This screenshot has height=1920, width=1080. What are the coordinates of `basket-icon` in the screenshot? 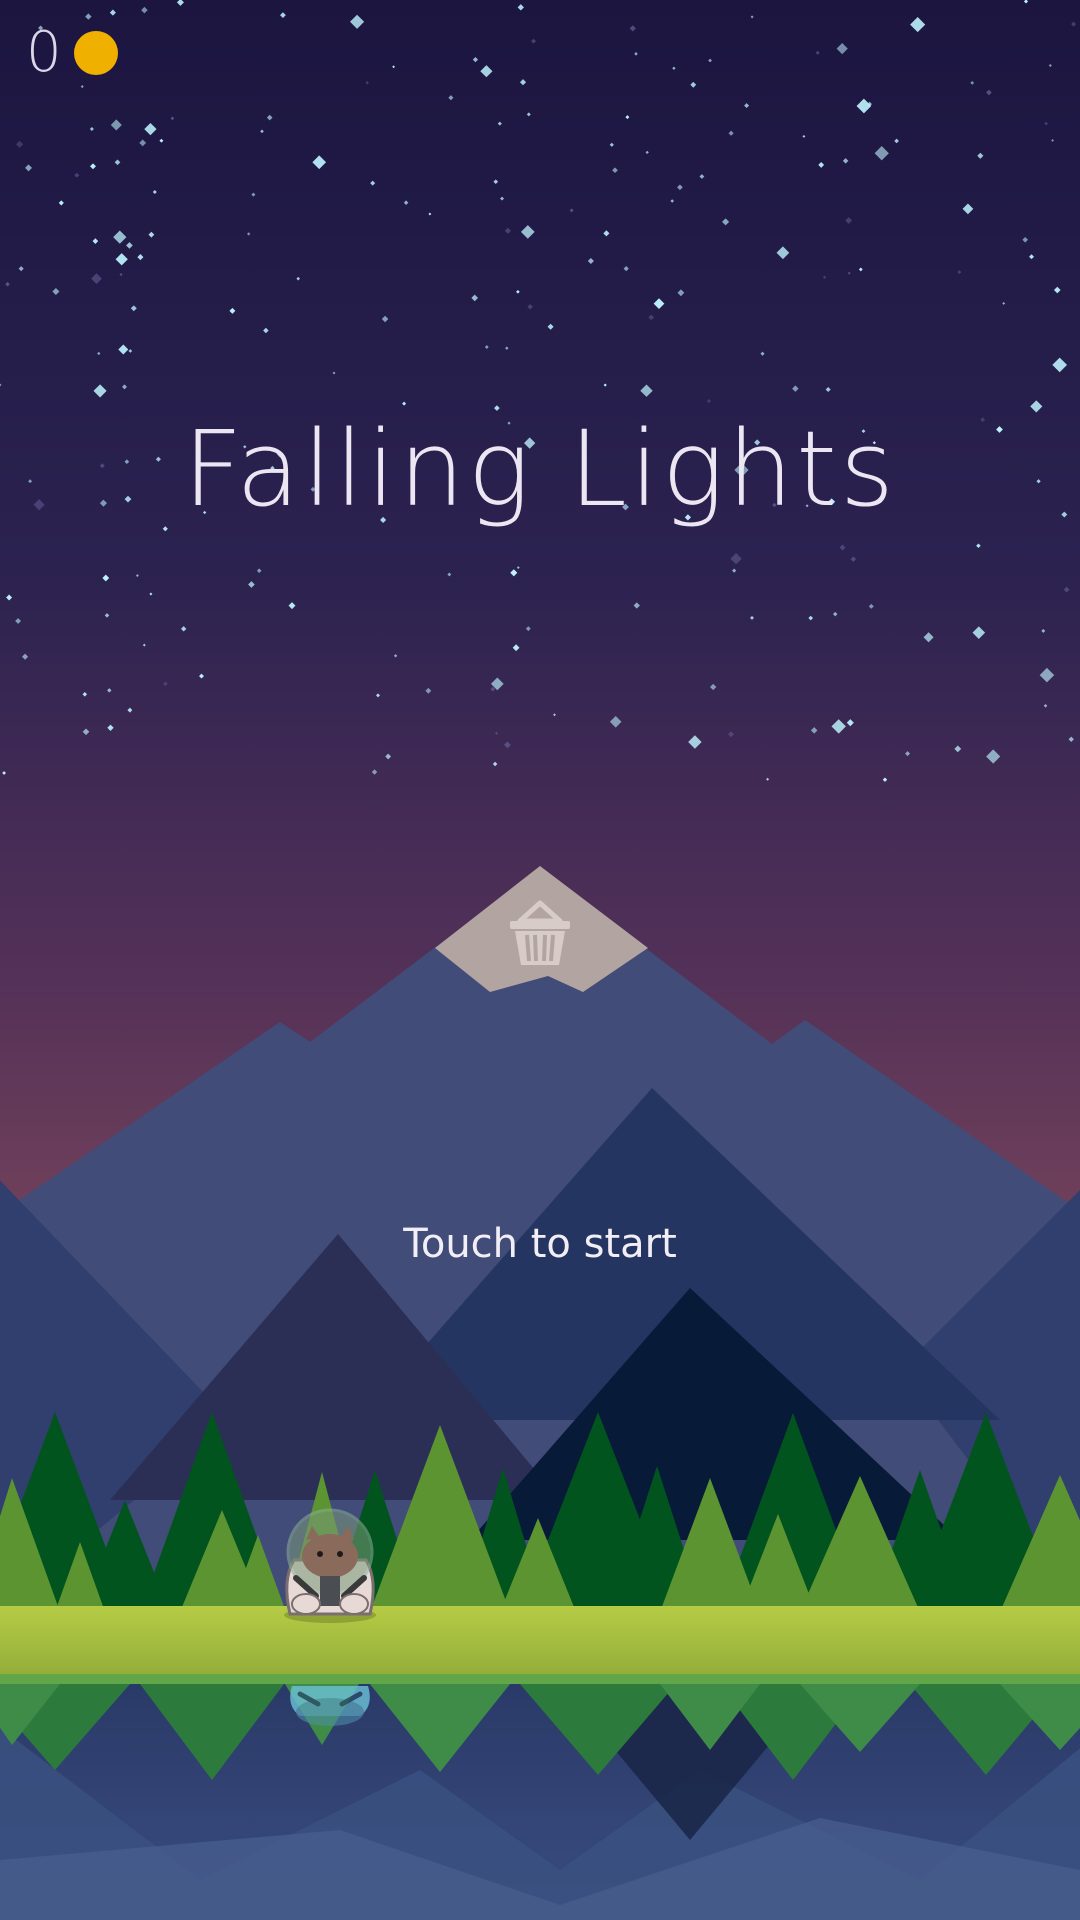 It's located at (540, 932).